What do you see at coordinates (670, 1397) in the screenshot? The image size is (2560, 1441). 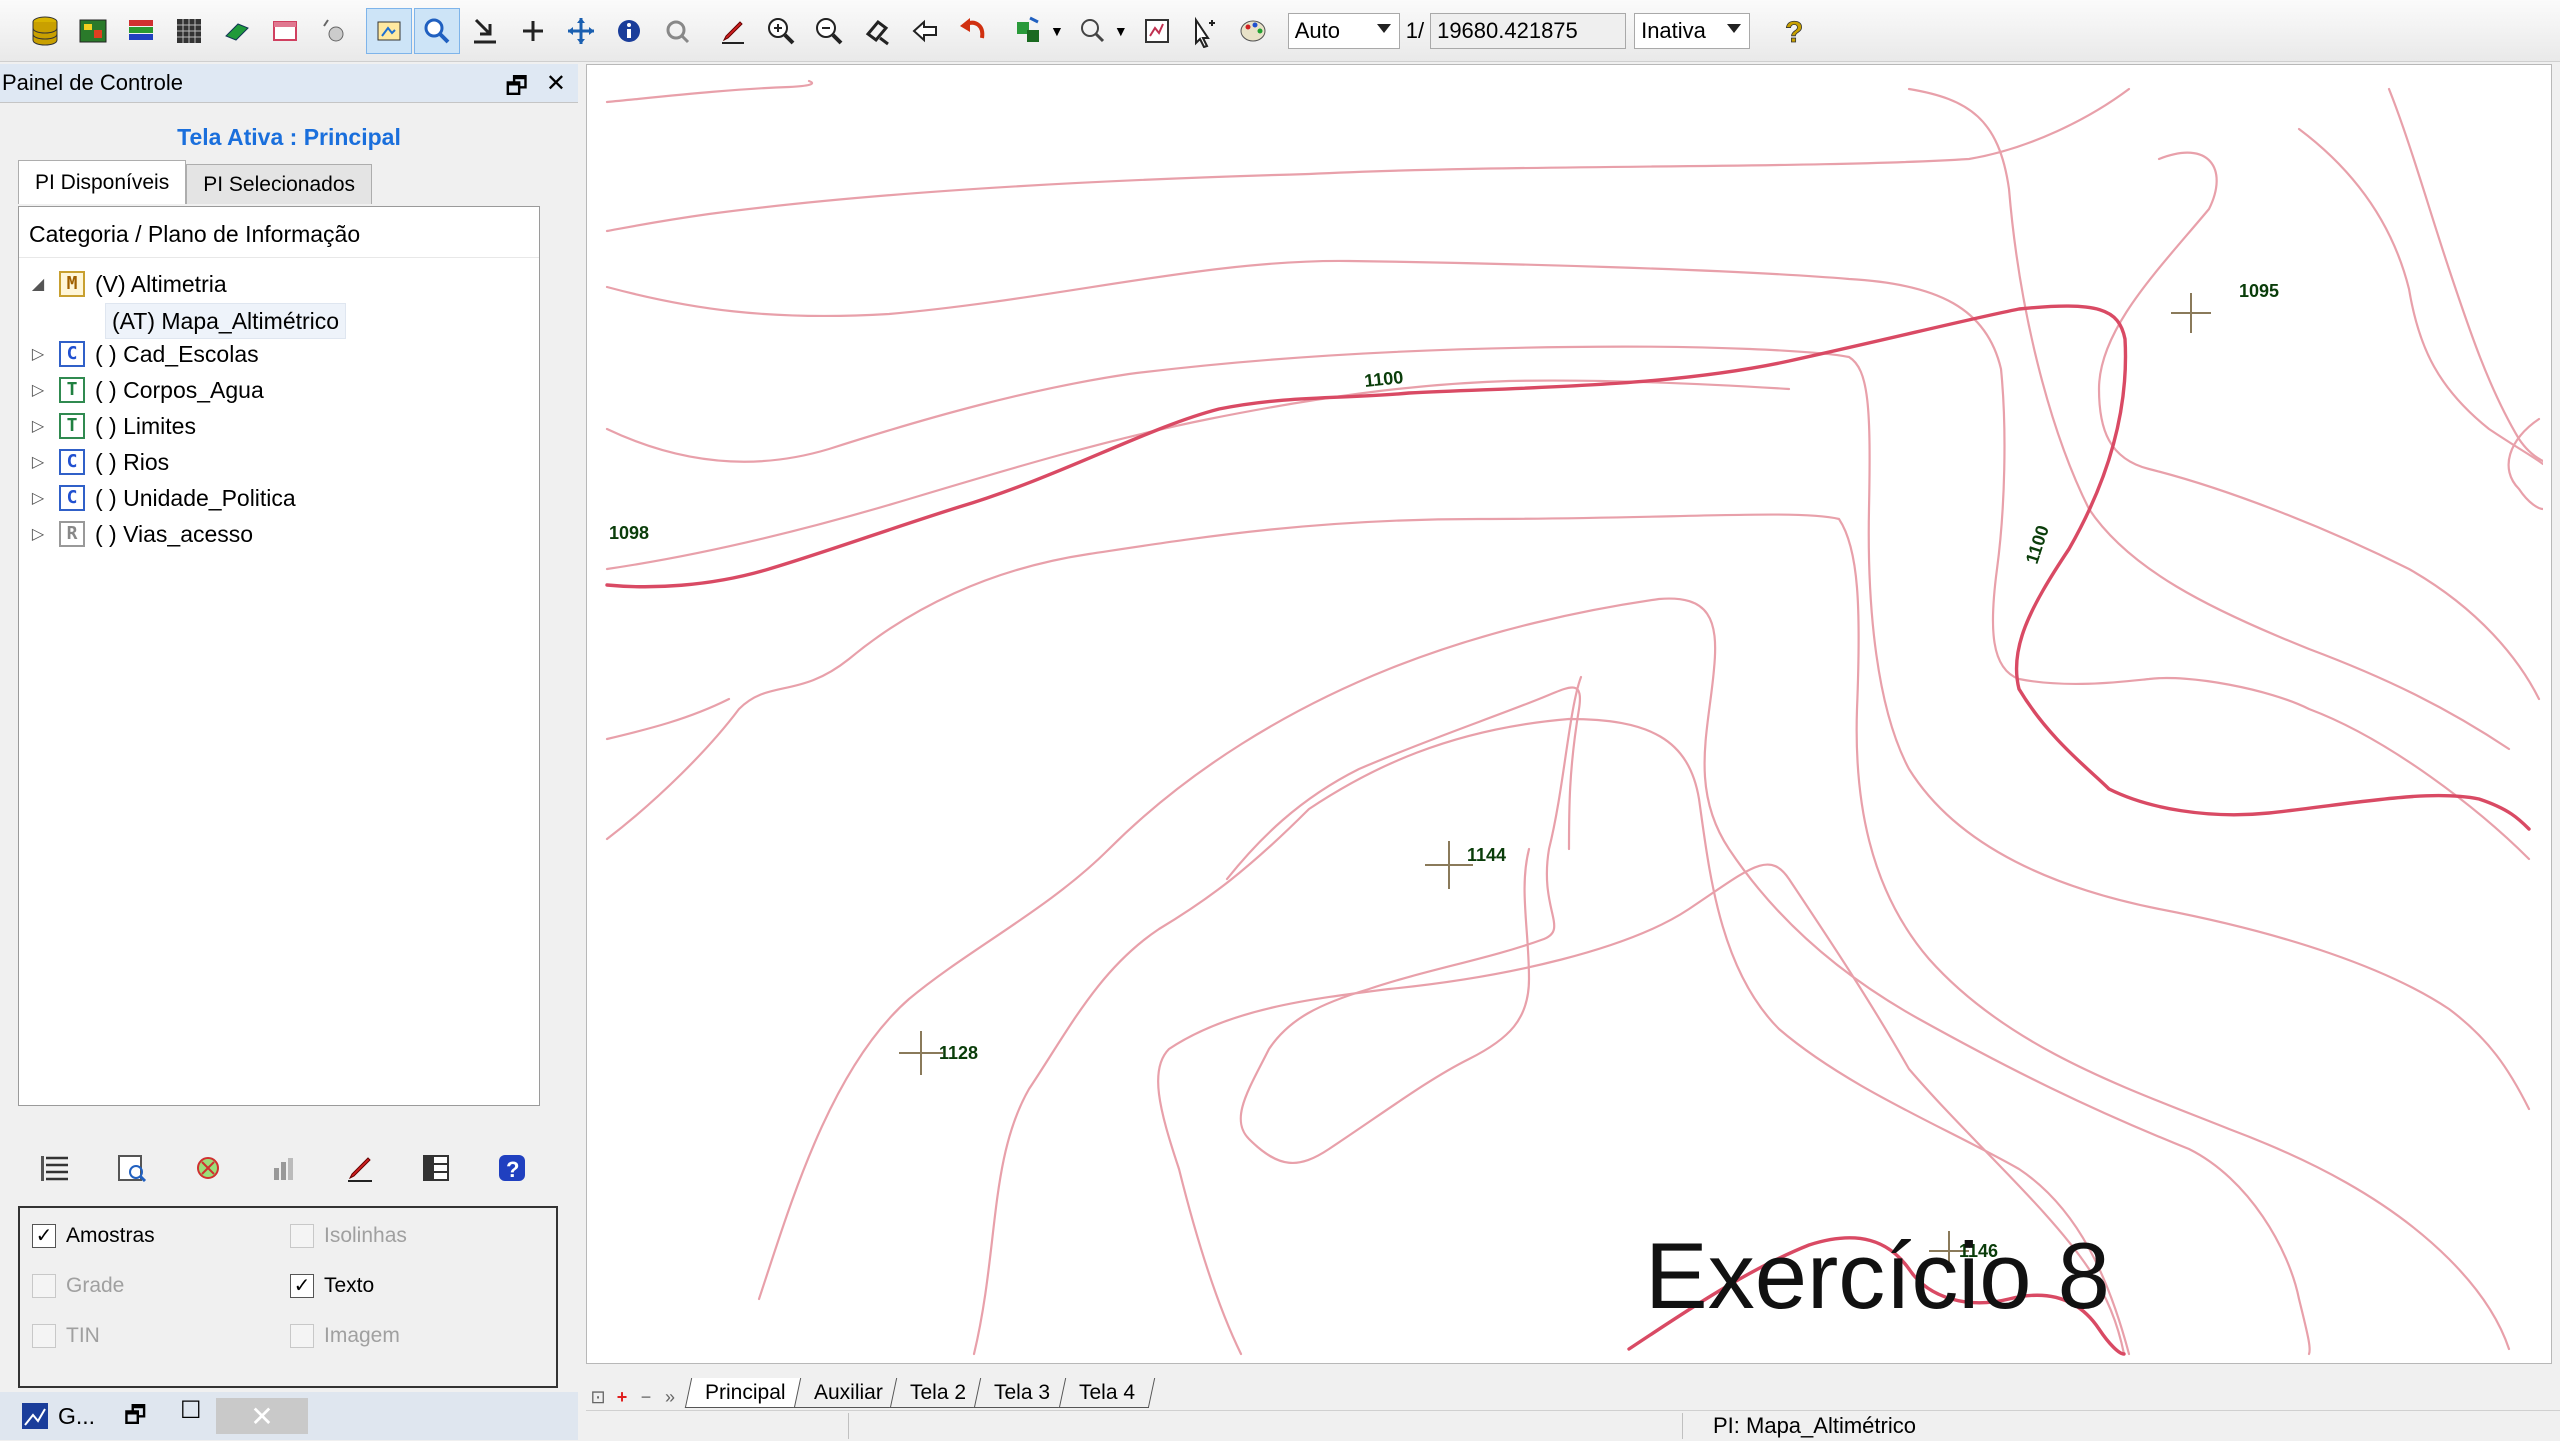 I see `tab-menu-icon: »` at bounding box center [670, 1397].